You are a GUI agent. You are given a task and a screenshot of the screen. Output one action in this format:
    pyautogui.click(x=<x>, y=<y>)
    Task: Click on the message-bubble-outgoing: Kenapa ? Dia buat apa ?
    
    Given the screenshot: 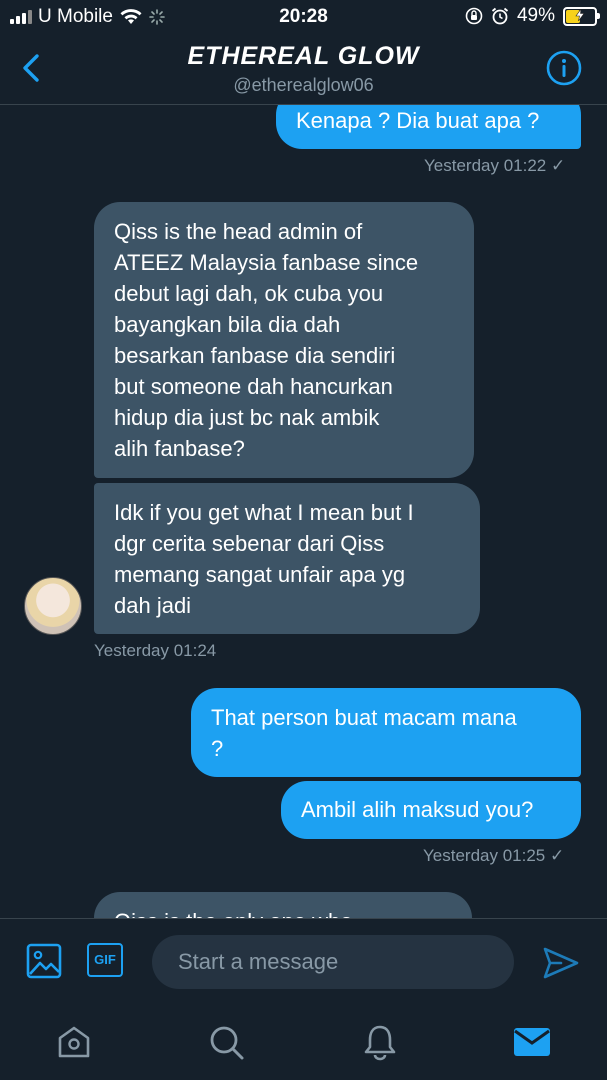 What is the action you would take?
    pyautogui.click(x=428, y=127)
    